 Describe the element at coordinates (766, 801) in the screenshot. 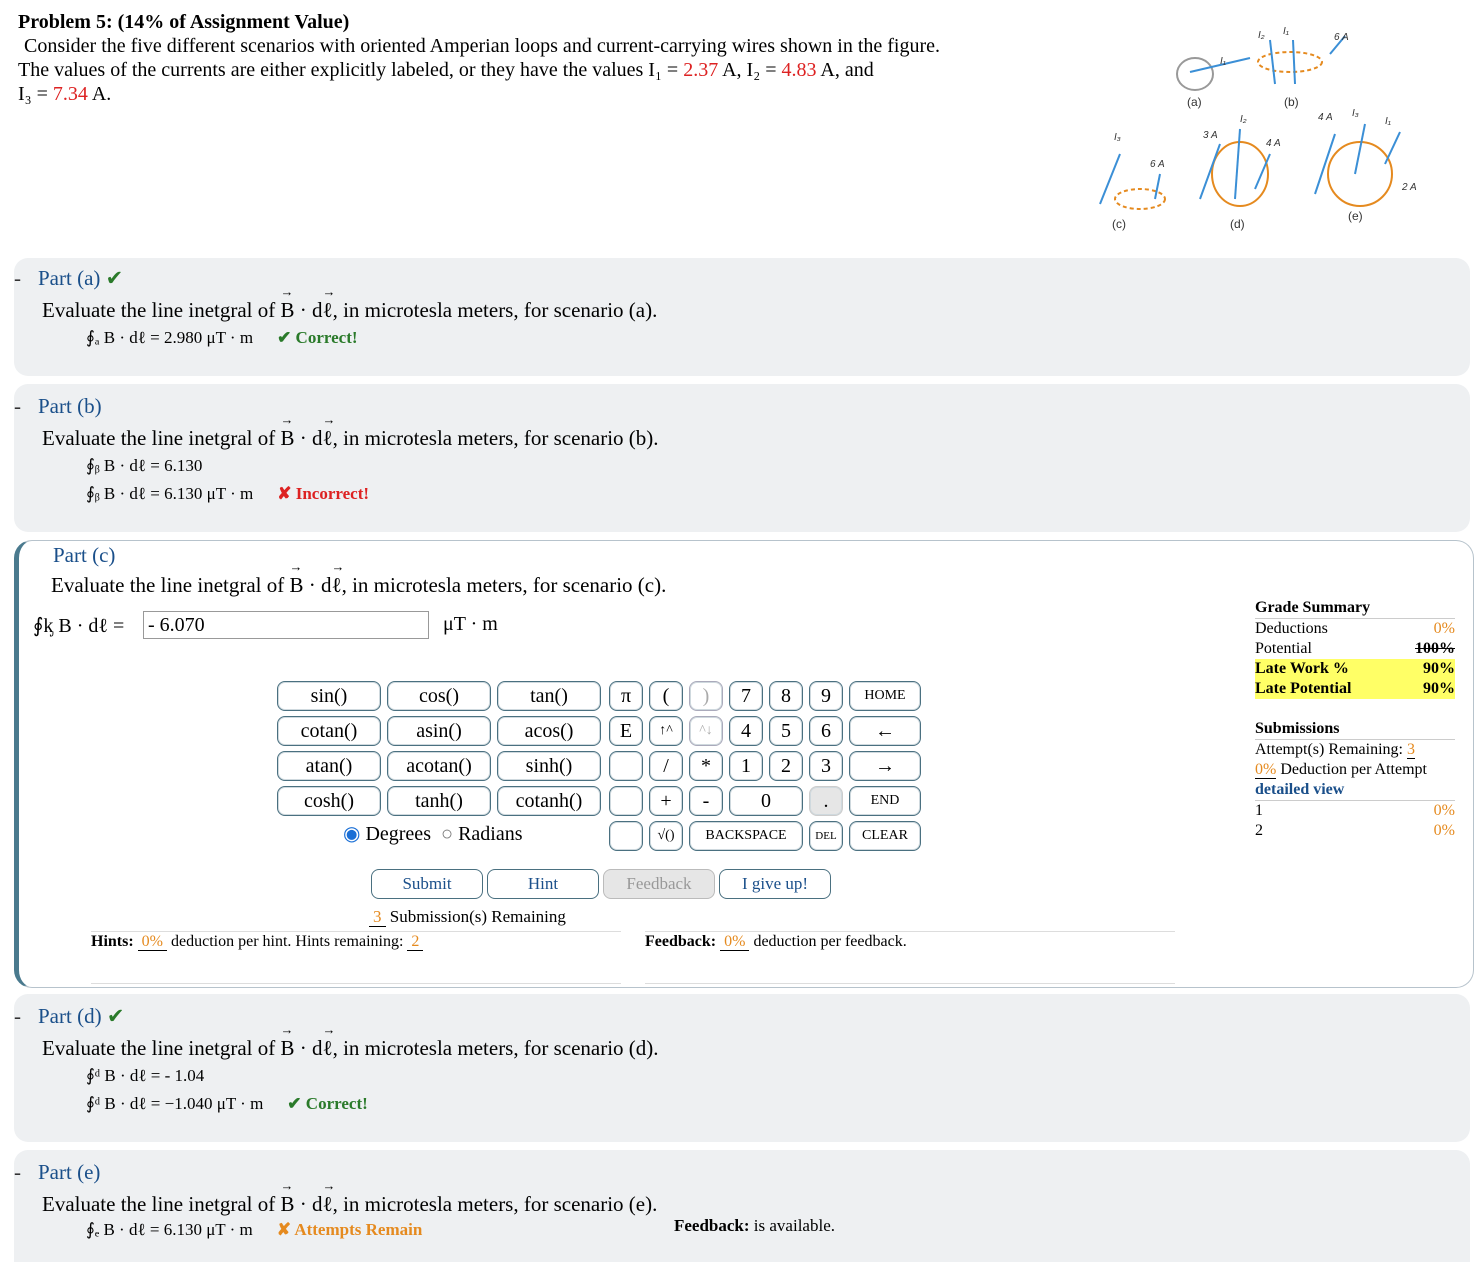

I see `key-0: 0` at that location.